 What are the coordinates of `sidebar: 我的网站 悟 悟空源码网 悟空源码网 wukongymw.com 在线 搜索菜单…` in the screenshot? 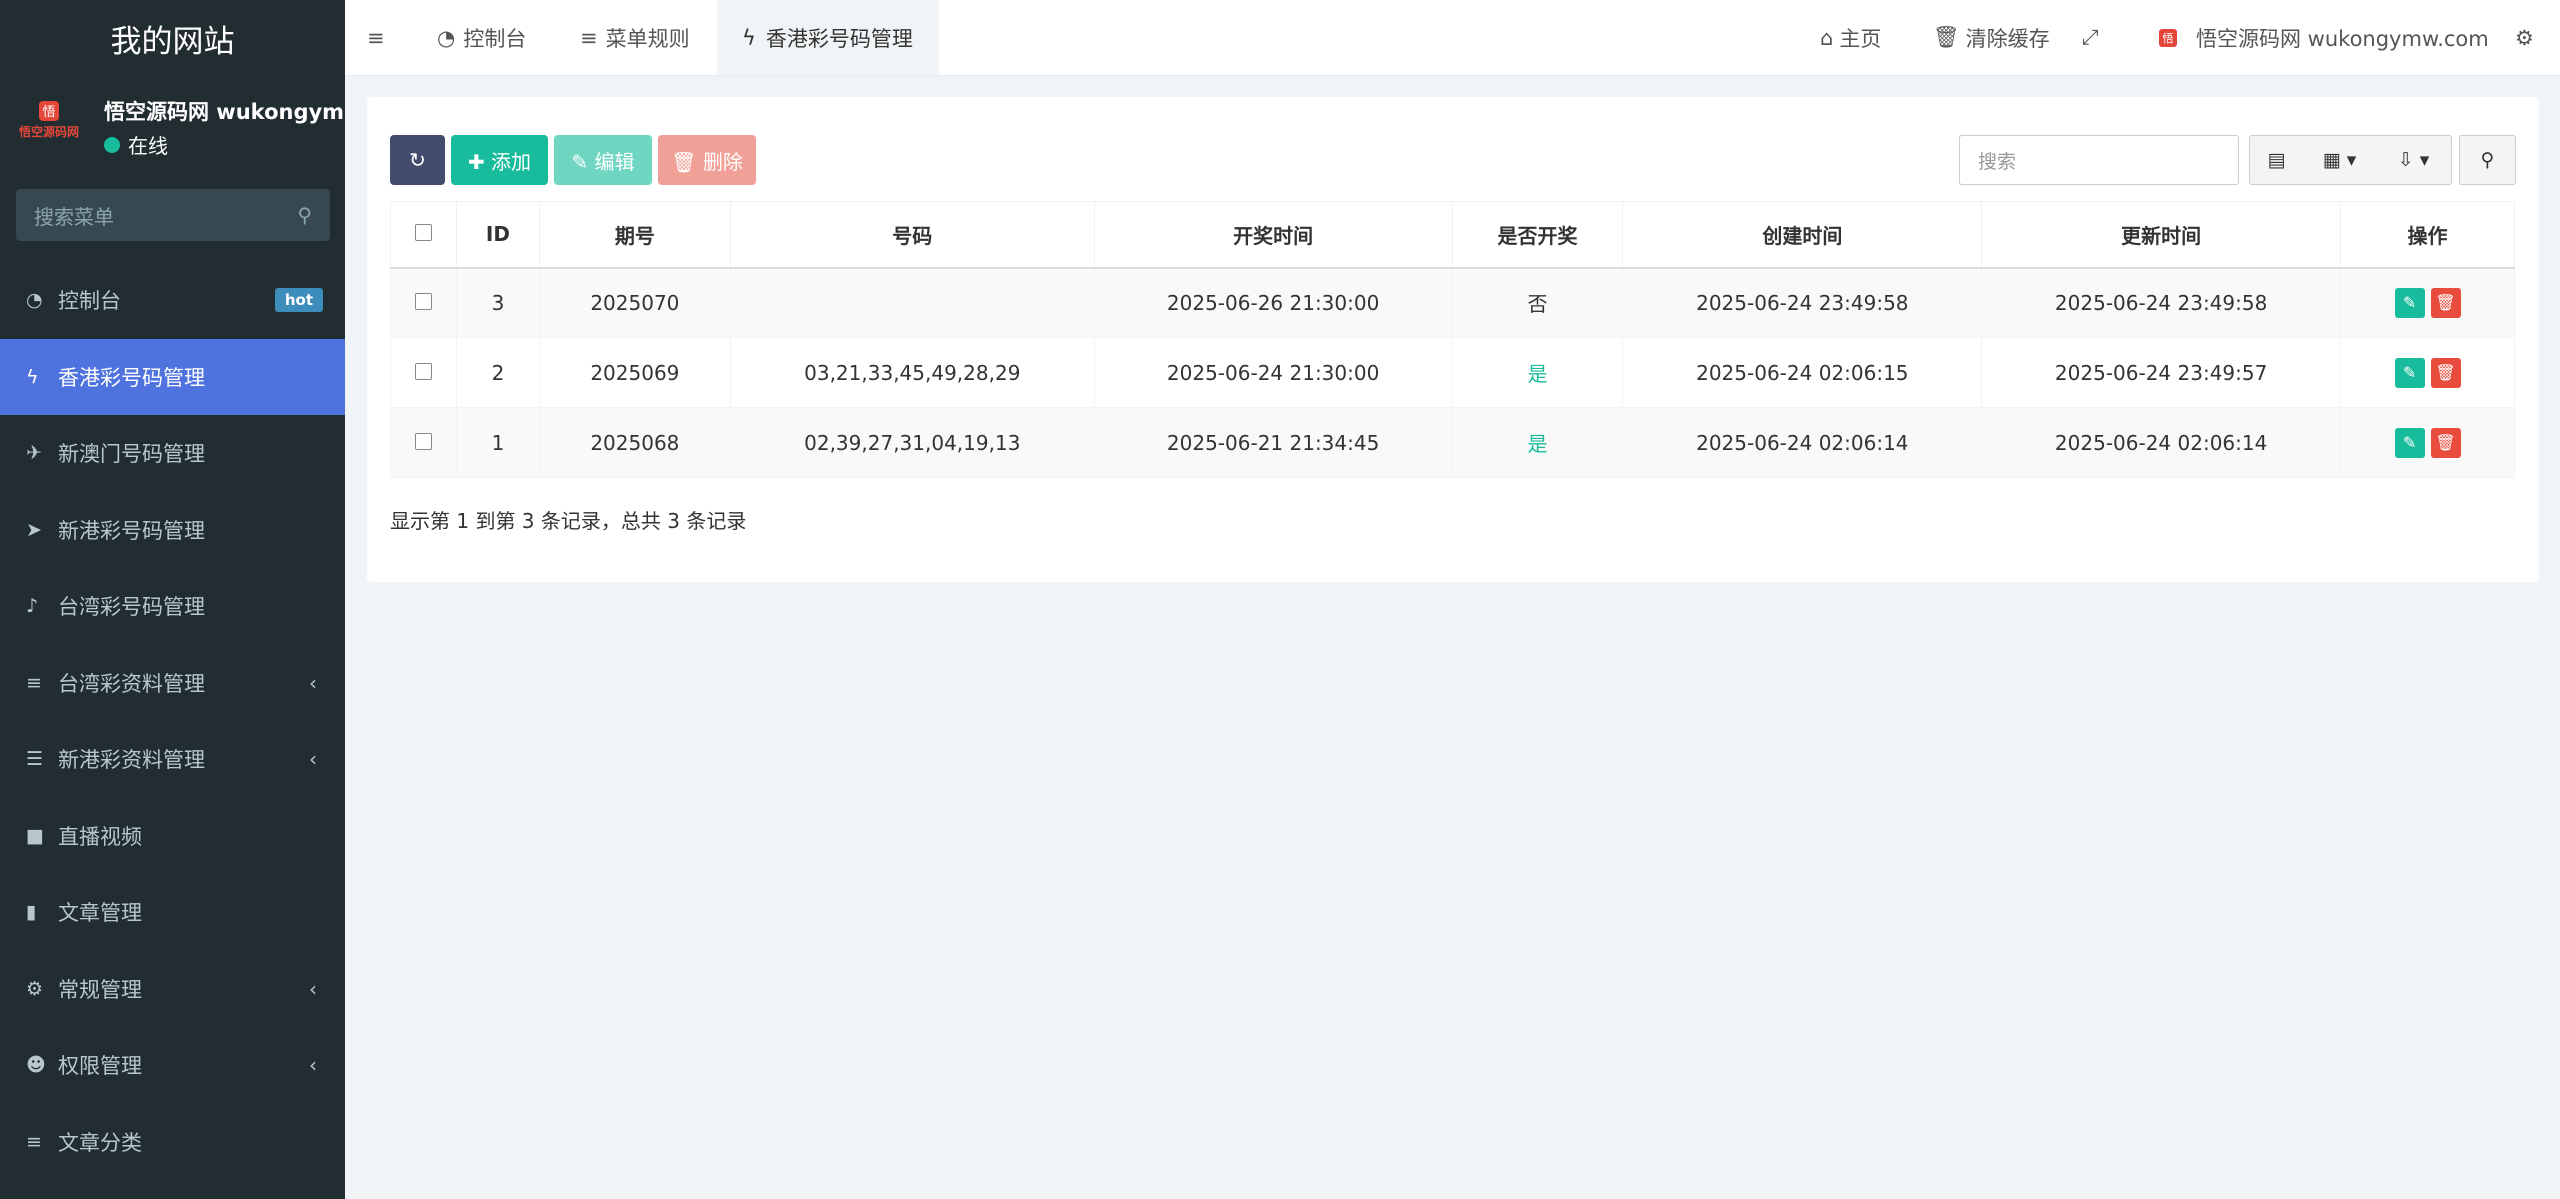 It's located at (172, 599).